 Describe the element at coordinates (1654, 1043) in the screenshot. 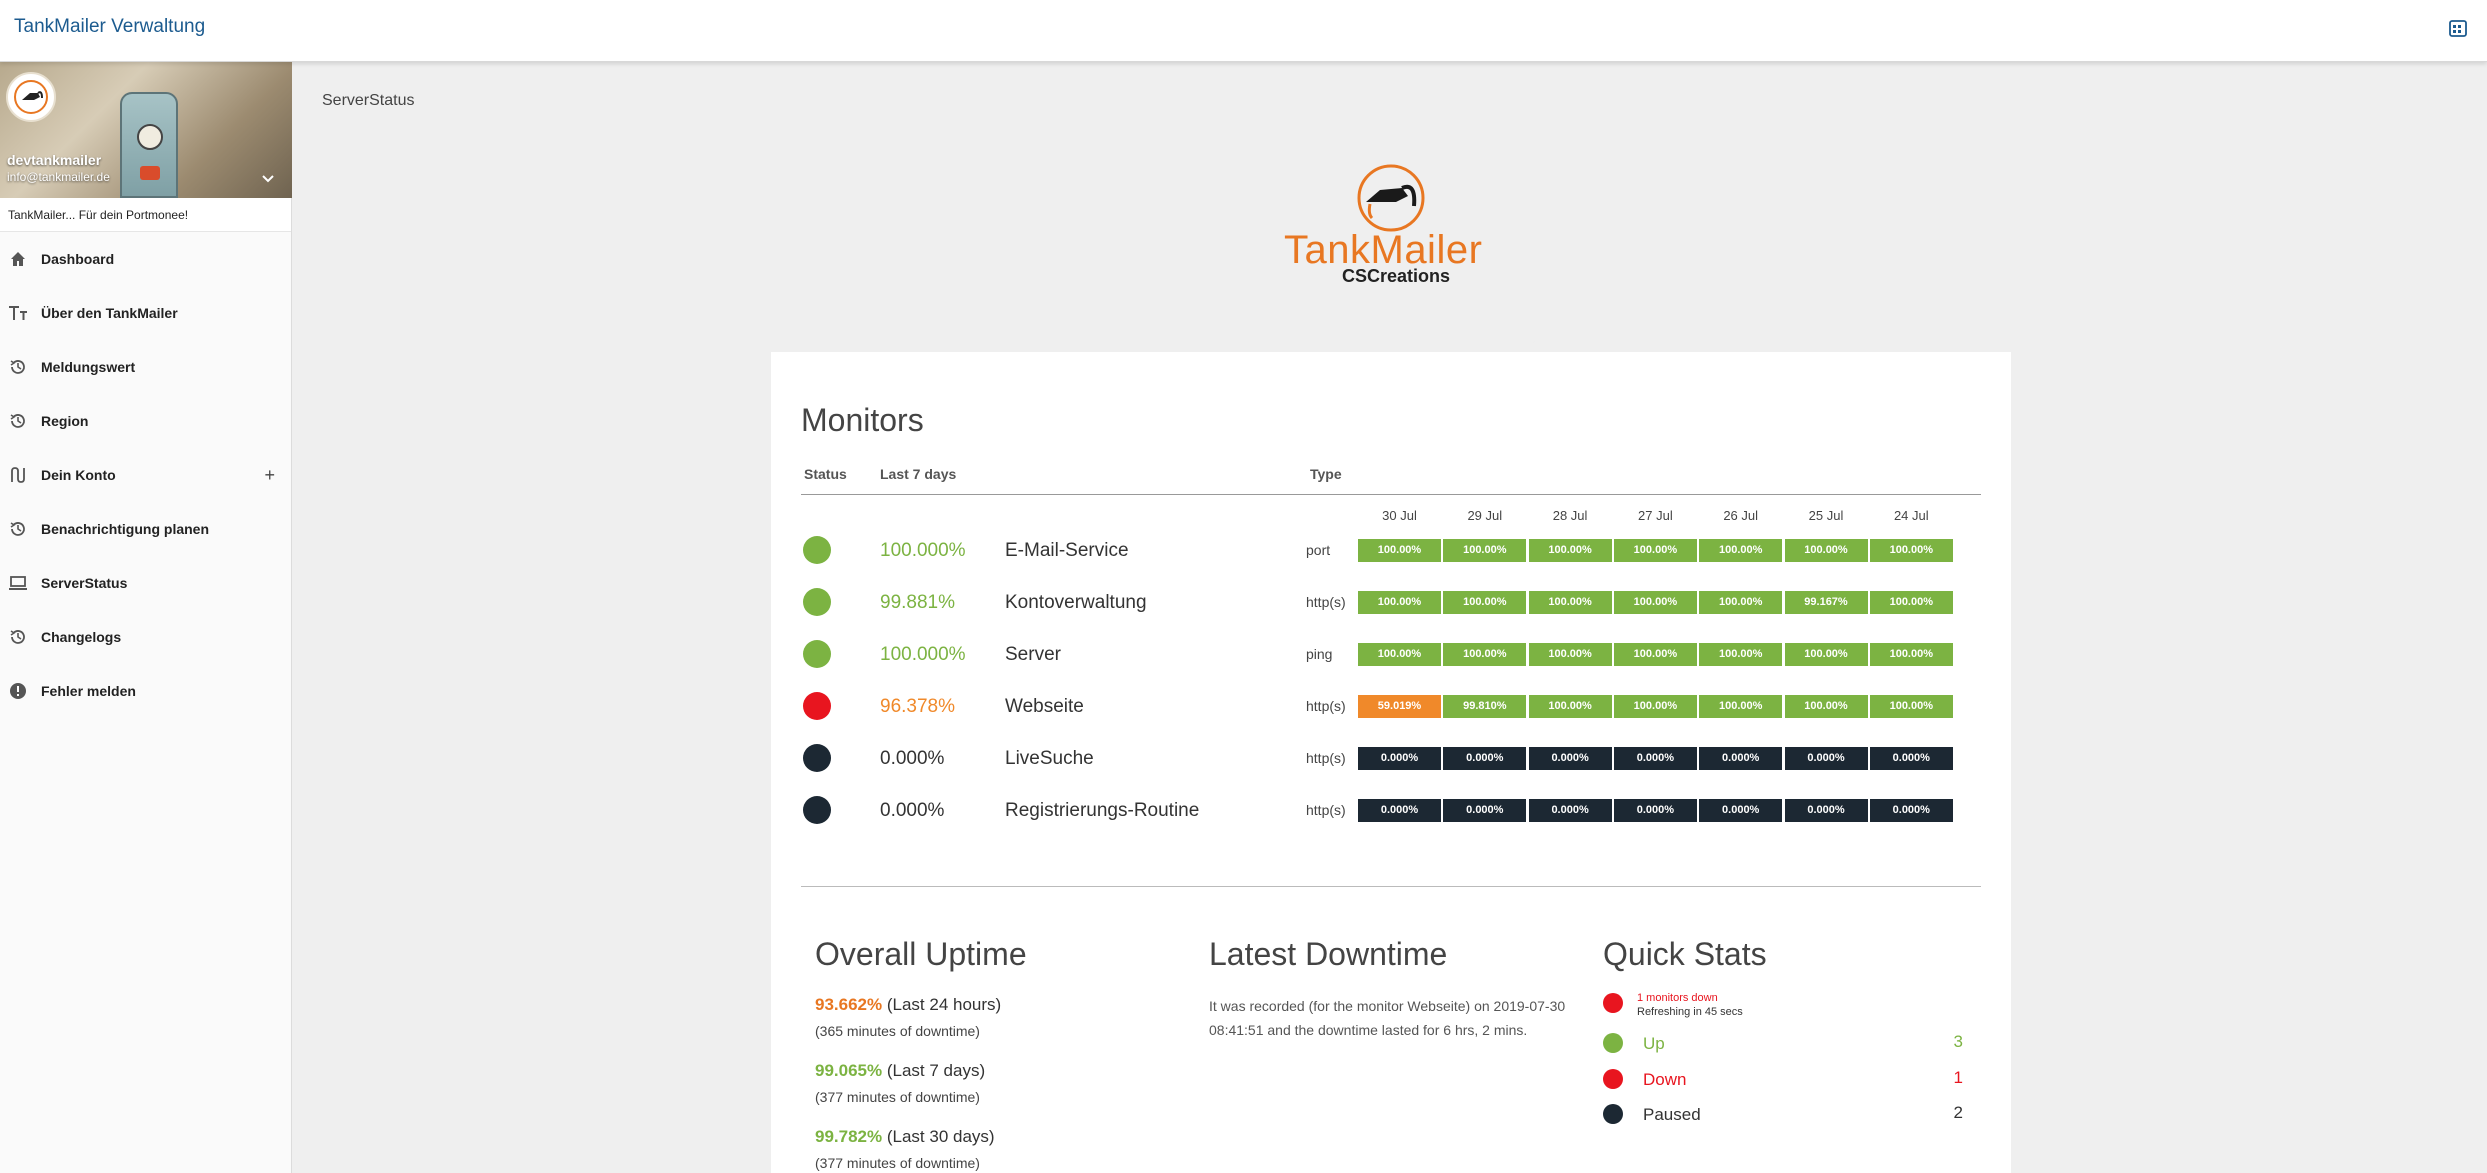

I see `quick-stat-label: Up` at that location.